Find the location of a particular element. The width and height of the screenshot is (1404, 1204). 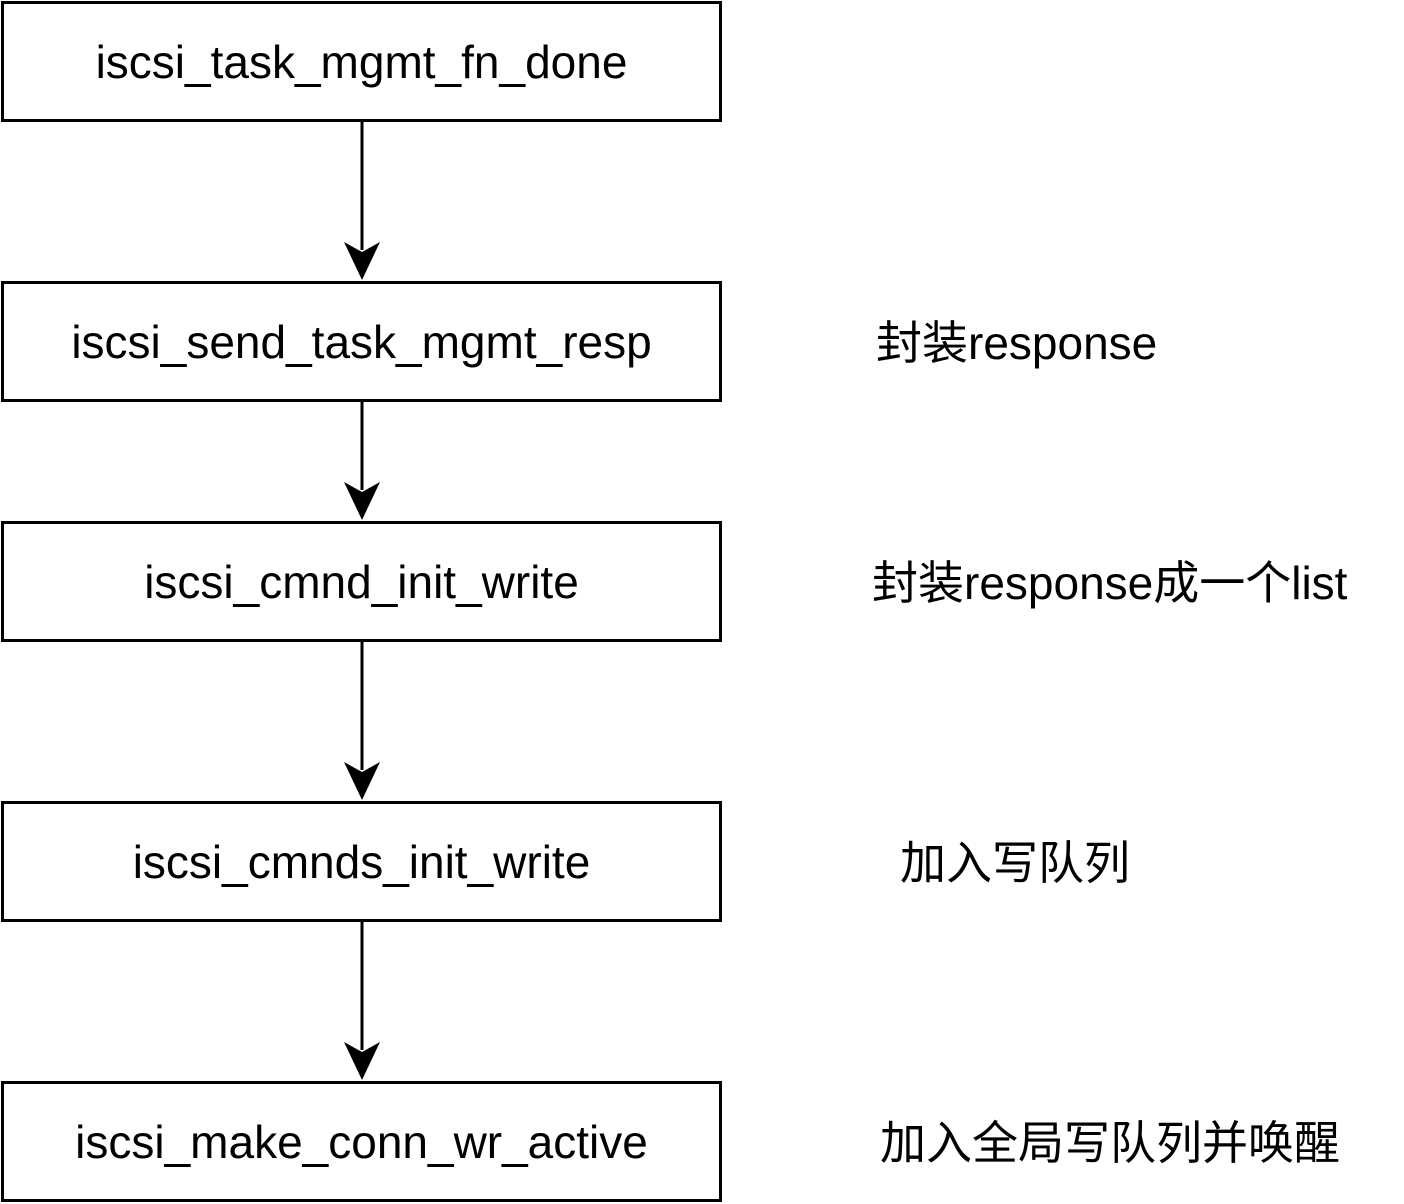

node-iscsi-send-task-mgmt-resp: iscsi_send_task_mgmt_resp is located at coordinates (361, 341).